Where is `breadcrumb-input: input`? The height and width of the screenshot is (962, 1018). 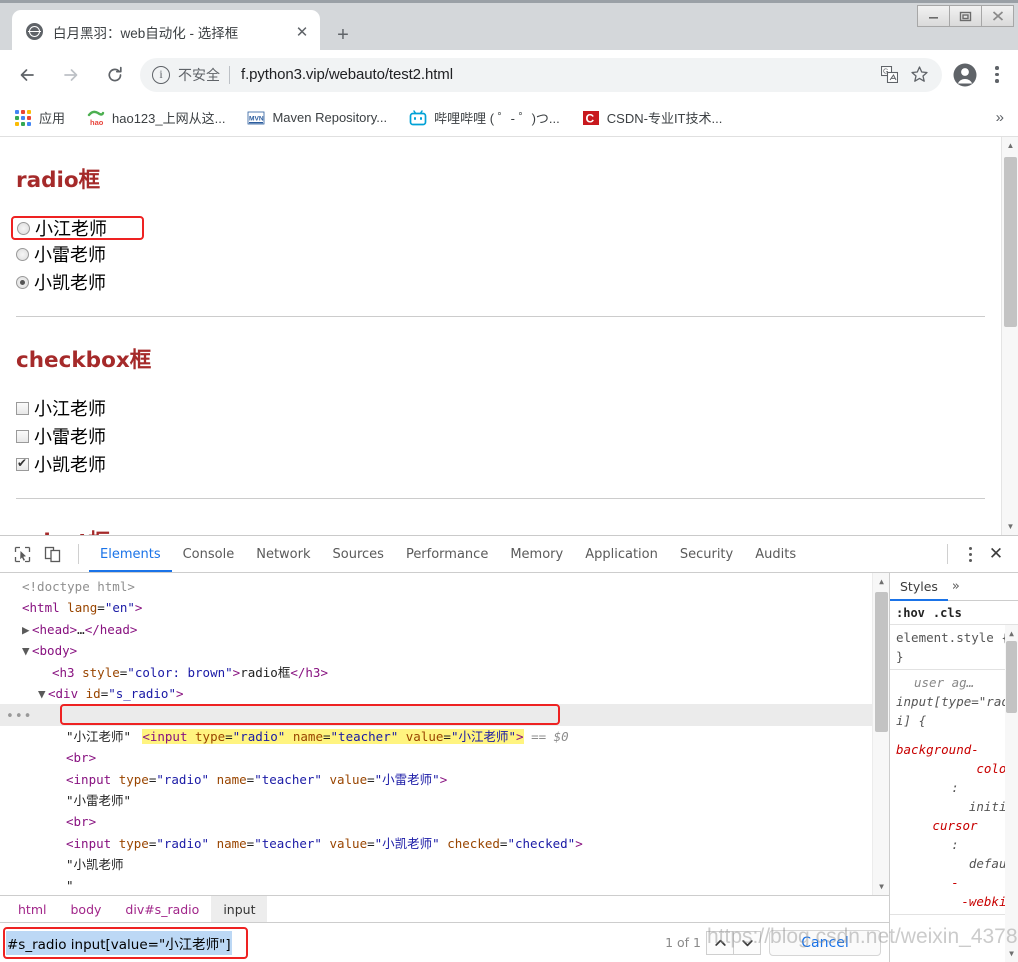
breadcrumb-input: input is located at coordinates (239, 909).